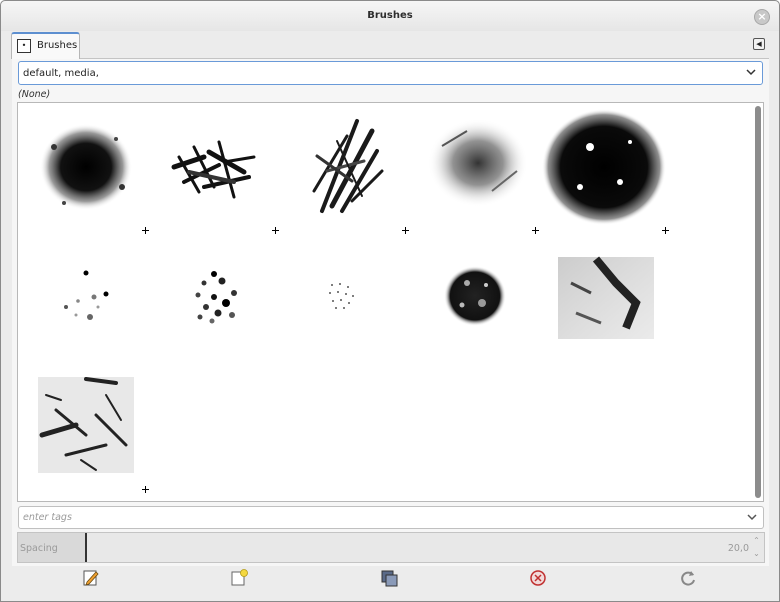 The height and width of the screenshot is (602, 780). I want to click on close-icon: ×, so click(762, 16).